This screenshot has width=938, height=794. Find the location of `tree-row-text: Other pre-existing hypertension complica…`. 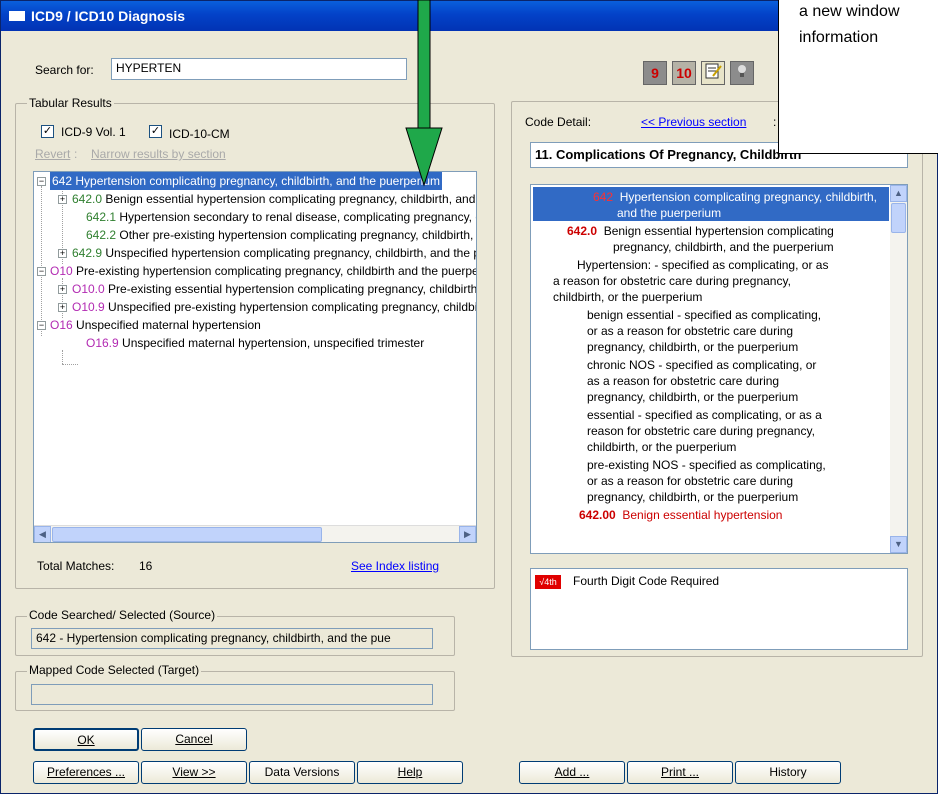

tree-row-text: Other pre-existing hypertension complica… is located at coordinates (297, 235).